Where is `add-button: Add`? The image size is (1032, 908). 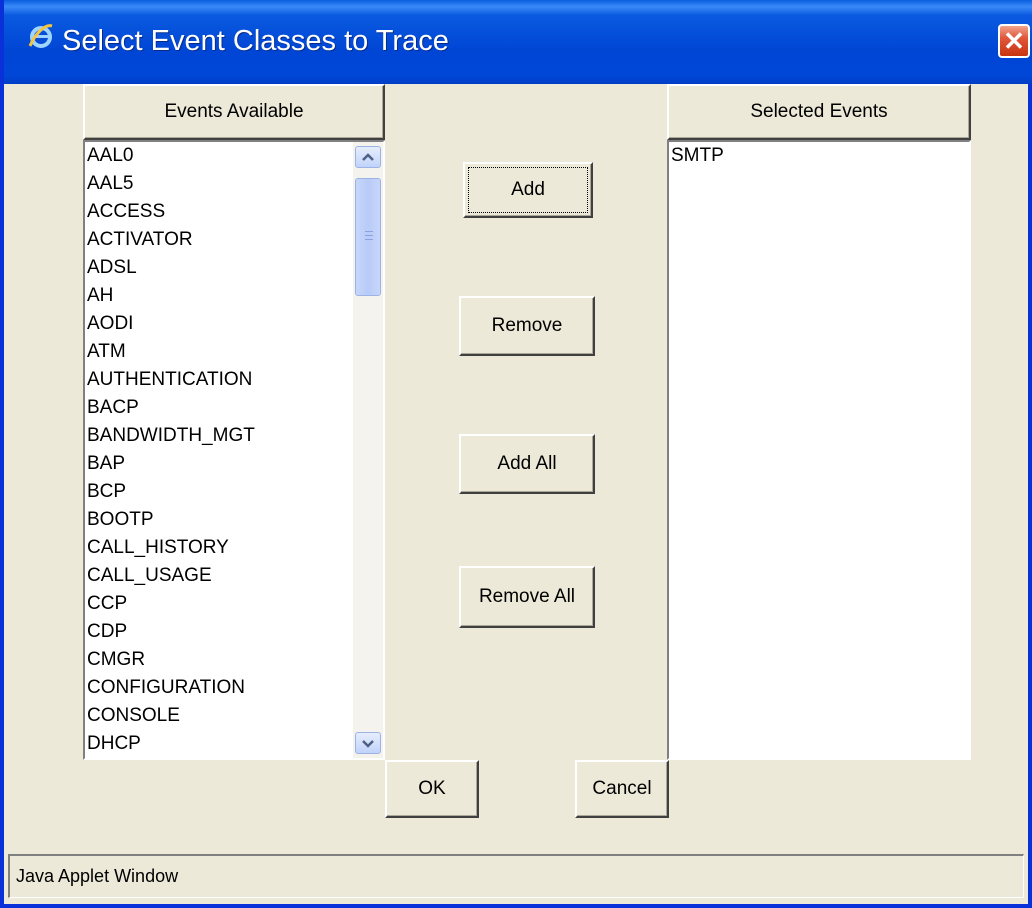
add-button: Add is located at coordinates (528, 190).